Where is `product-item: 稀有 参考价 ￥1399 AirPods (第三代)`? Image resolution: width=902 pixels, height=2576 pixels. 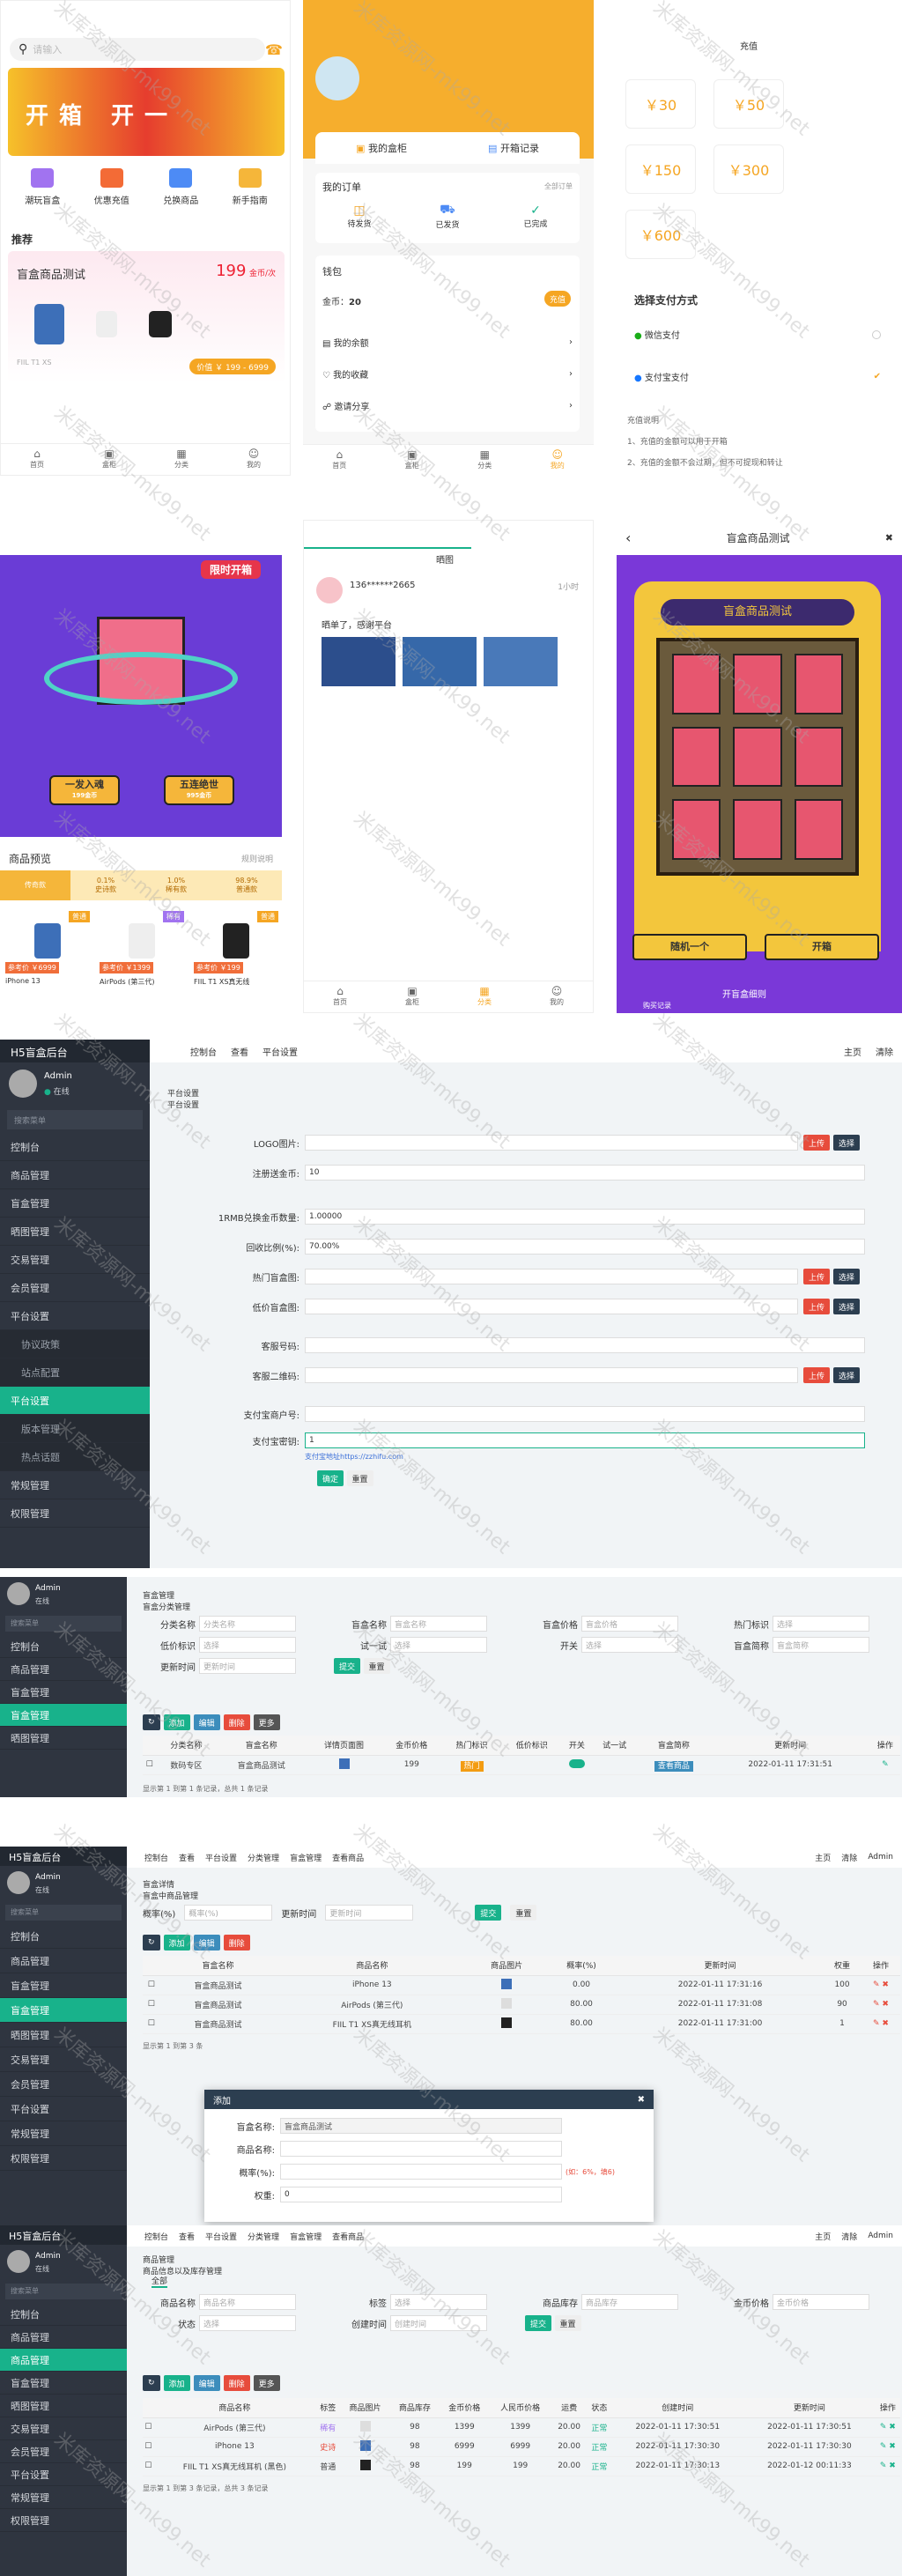
product-item: 稀有 参考价 ￥1399 AirPods (第三代) is located at coordinates (142, 955).